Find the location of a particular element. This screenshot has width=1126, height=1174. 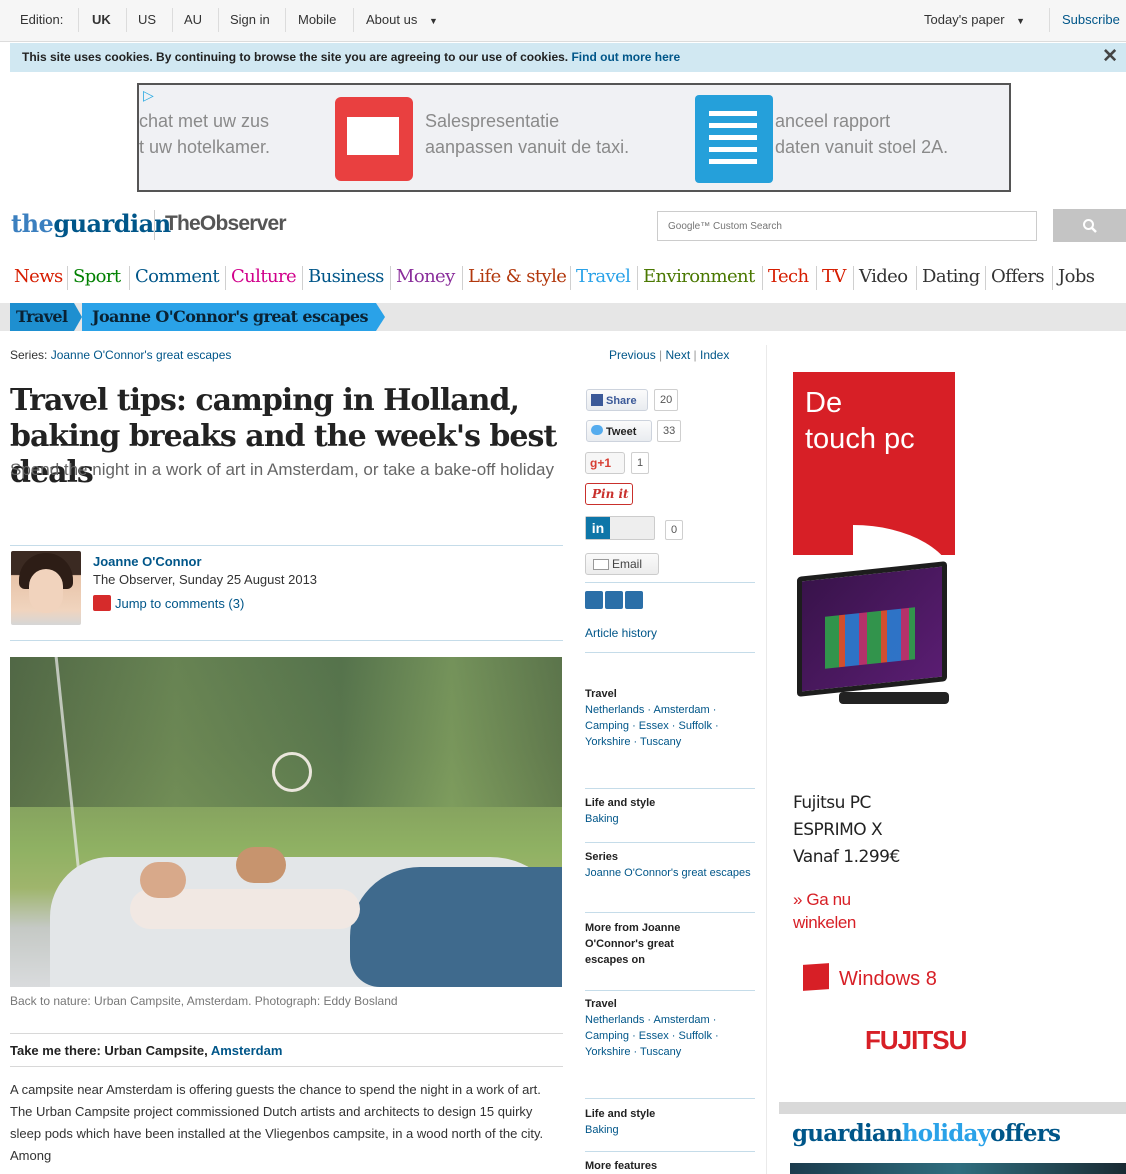

observer-logo: TheObserver is located at coordinates (226, 224).